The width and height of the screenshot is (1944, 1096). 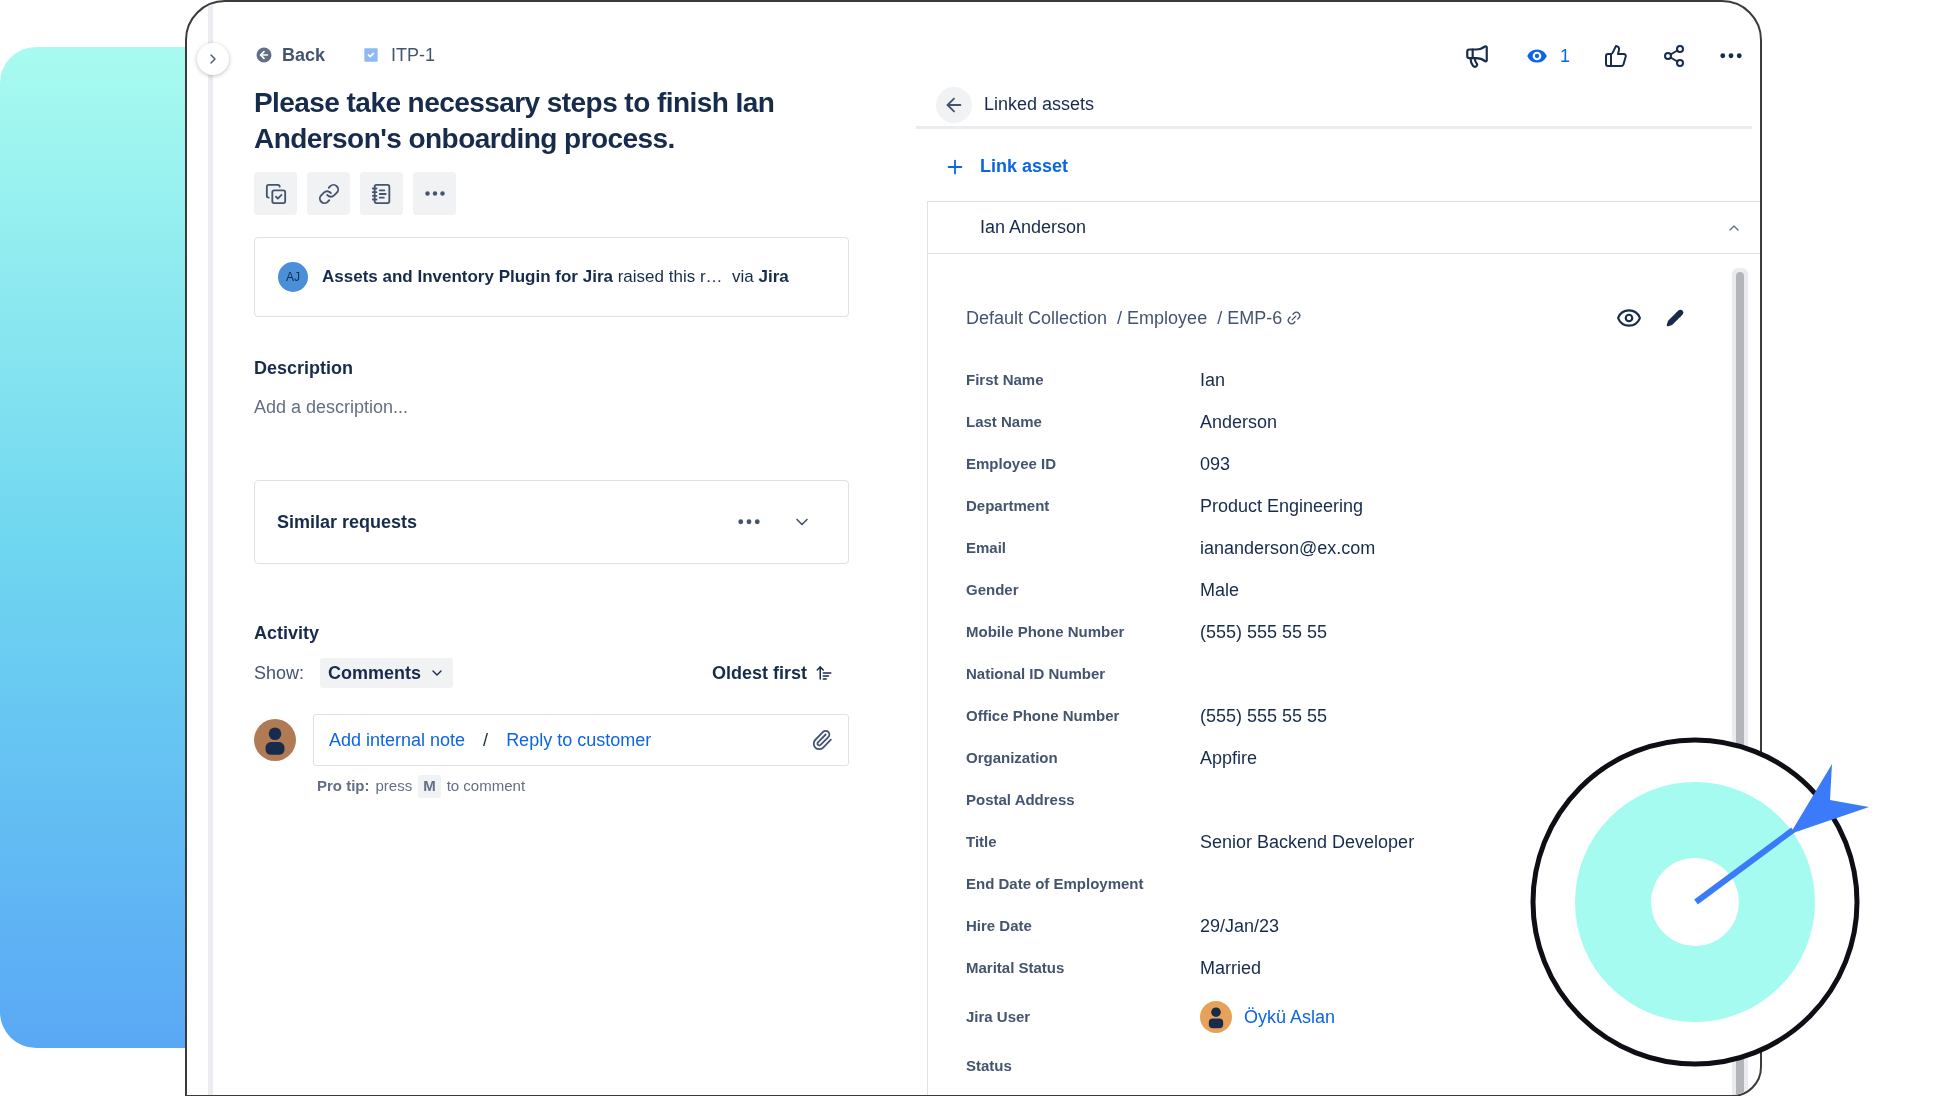 I want to click on asset-name: Ian Anderson, so click(x=1034, y=227).